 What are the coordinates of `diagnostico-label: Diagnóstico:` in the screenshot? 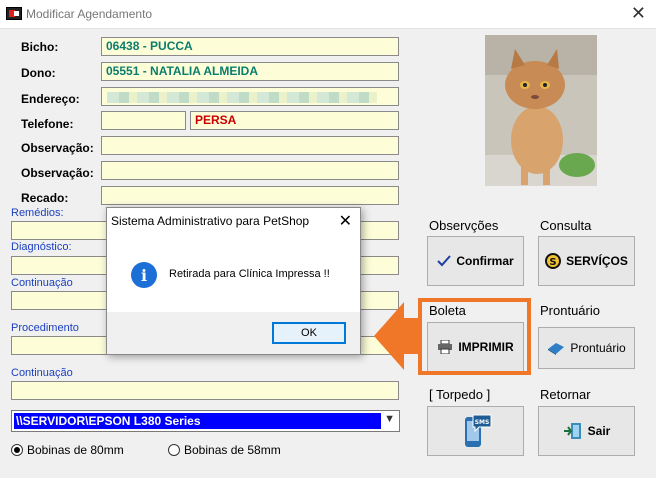 It's located at (41, 247).